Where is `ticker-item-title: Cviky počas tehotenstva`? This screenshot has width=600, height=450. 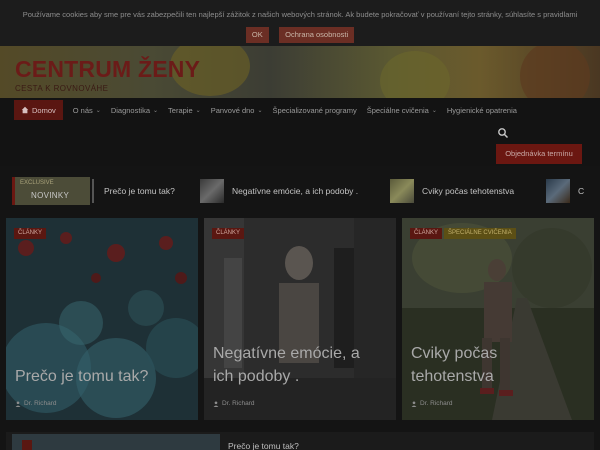 ticker-item-title: Cviky počas tehotenstva is located at coordinates (468, 191).